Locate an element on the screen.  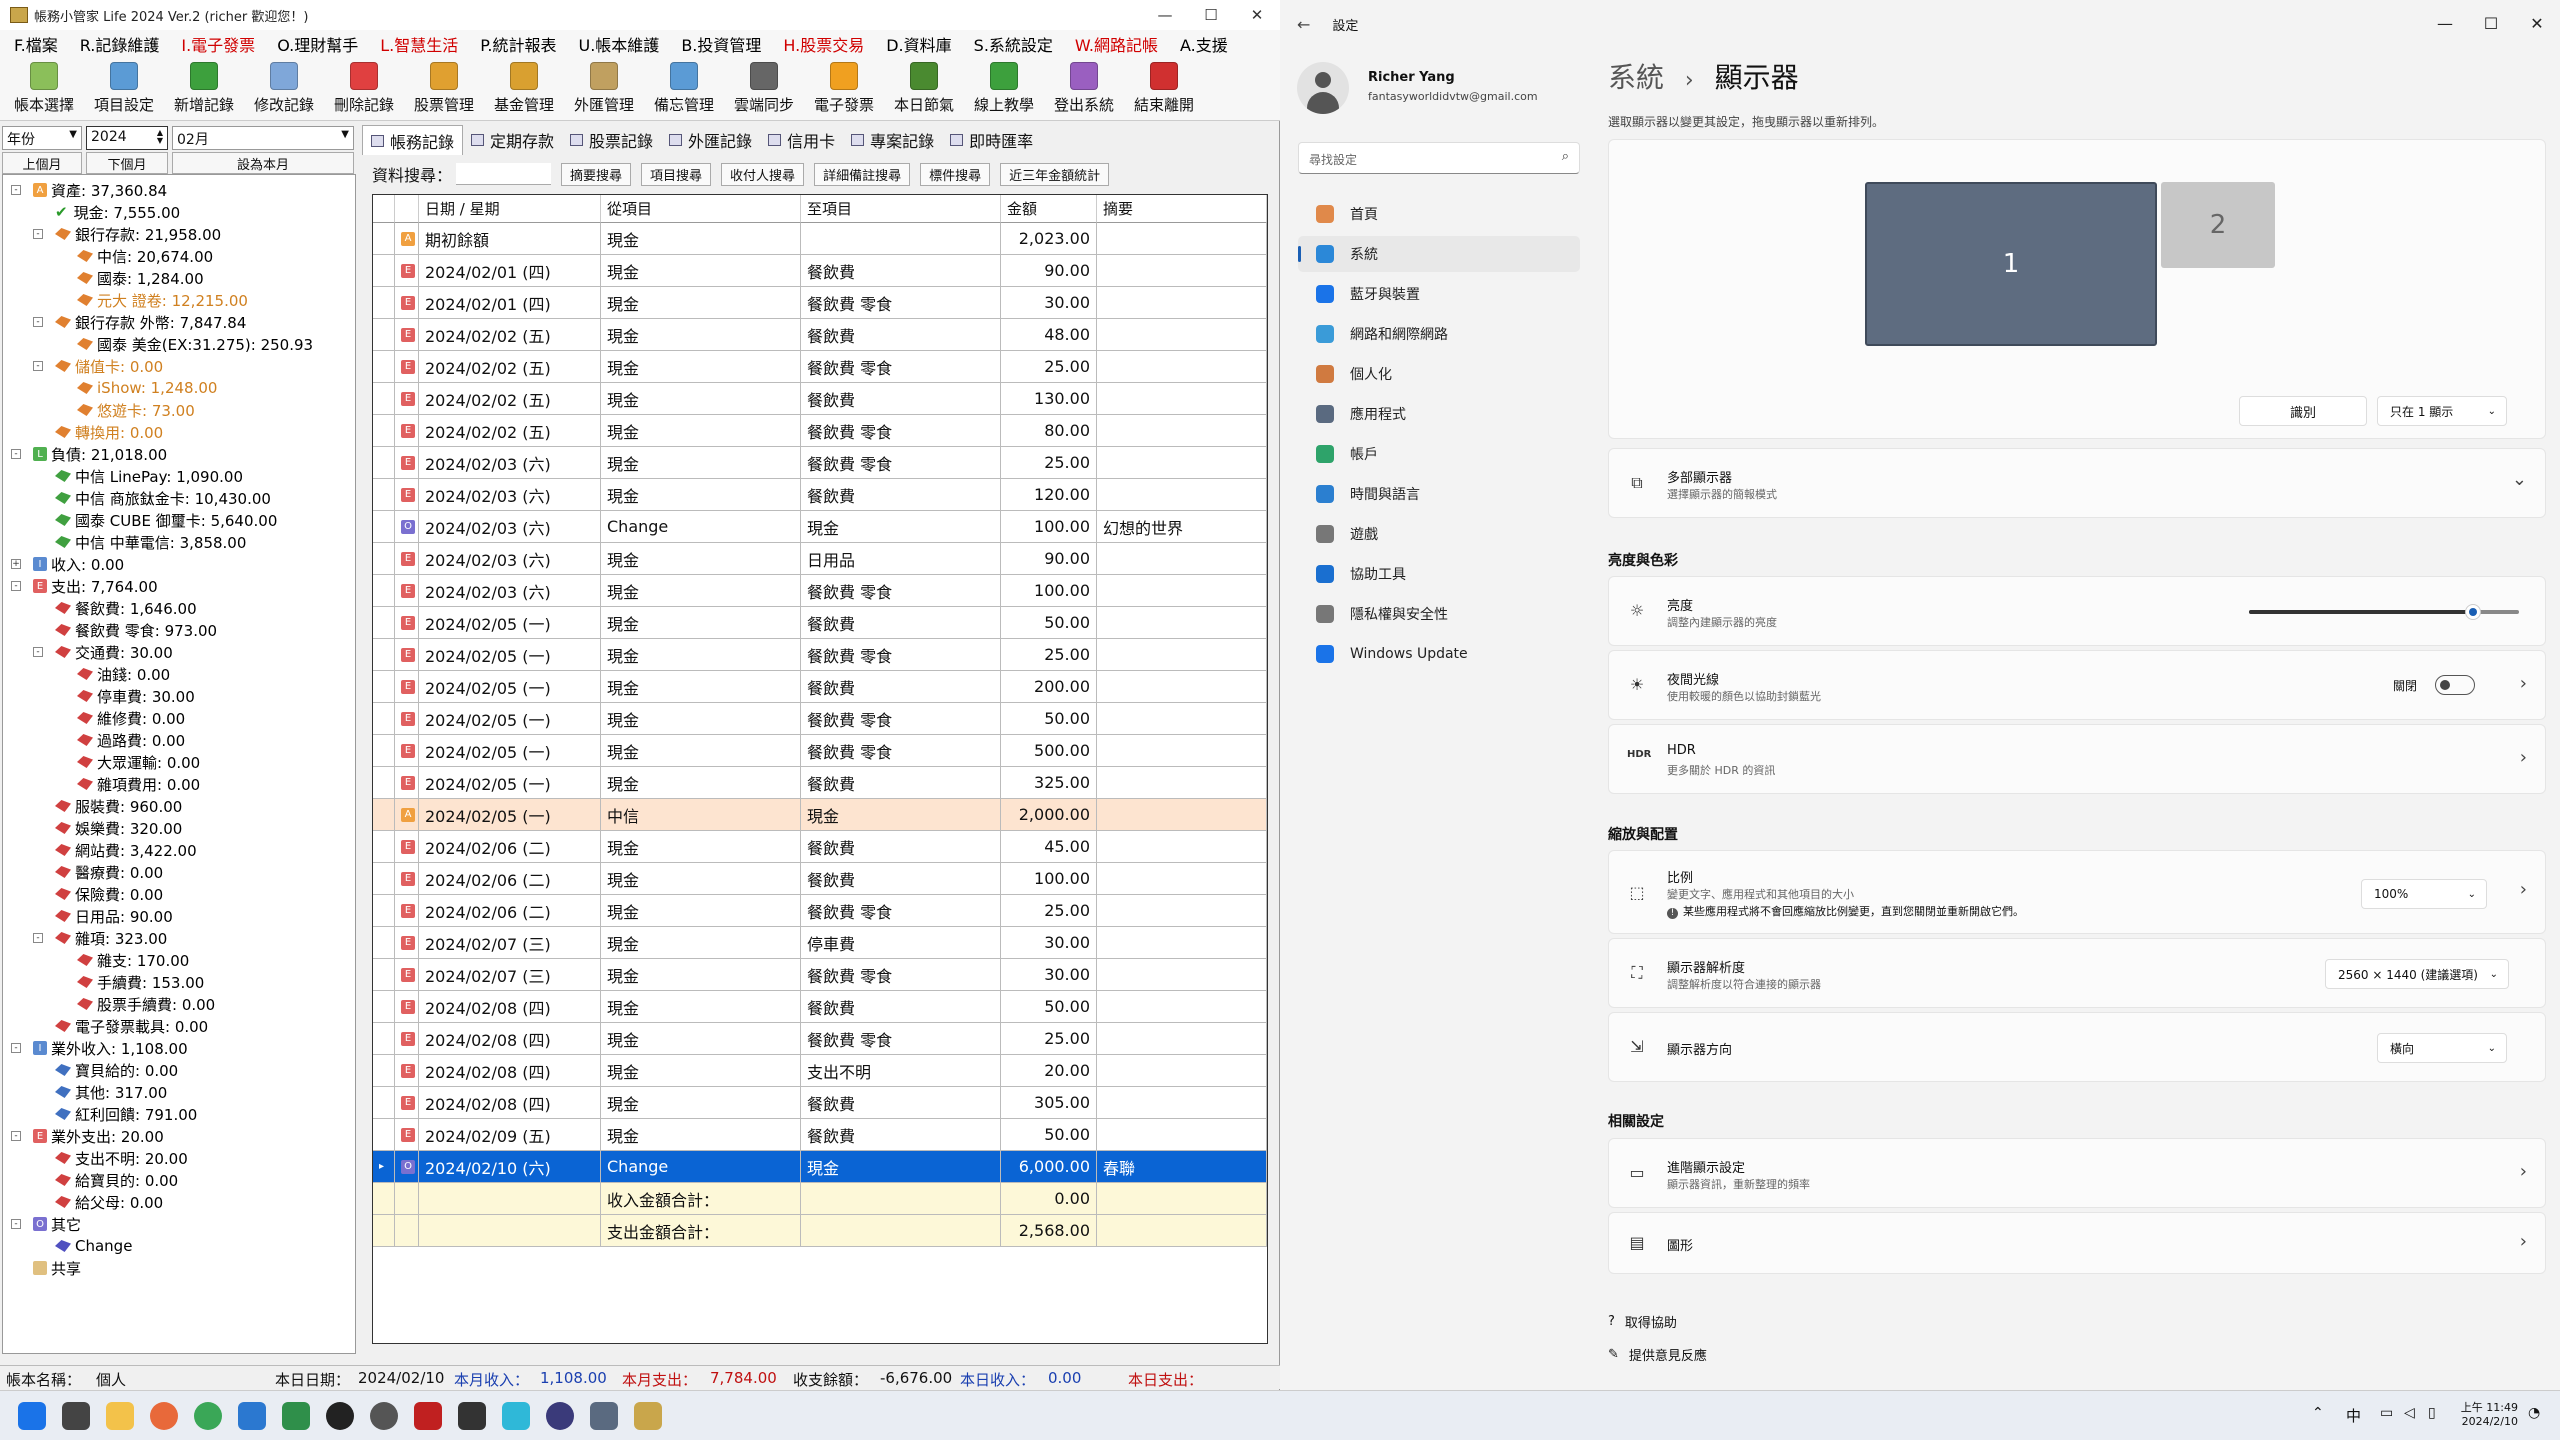
table-row: E 2024/02/02 (五) 現金 餐飲費 48.00 is located at coordinates (820, 335).